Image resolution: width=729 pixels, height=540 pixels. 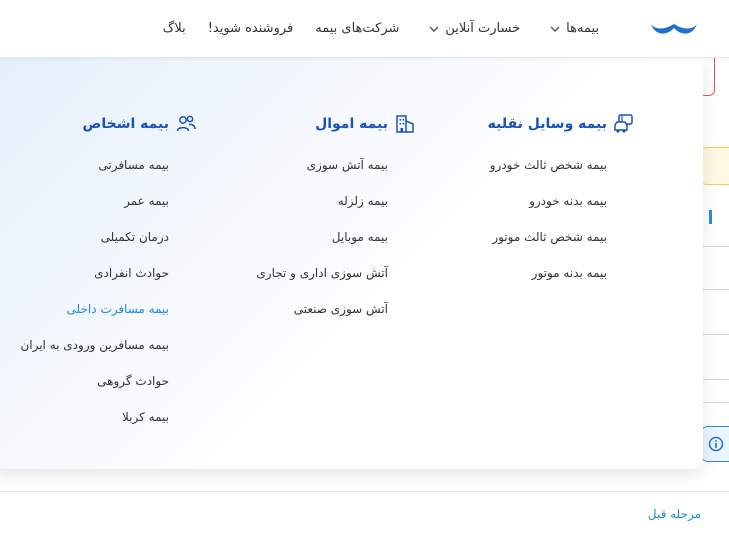 I want to click on property-insurance-heading: بیمه اموال, so click(x=365, y=124).